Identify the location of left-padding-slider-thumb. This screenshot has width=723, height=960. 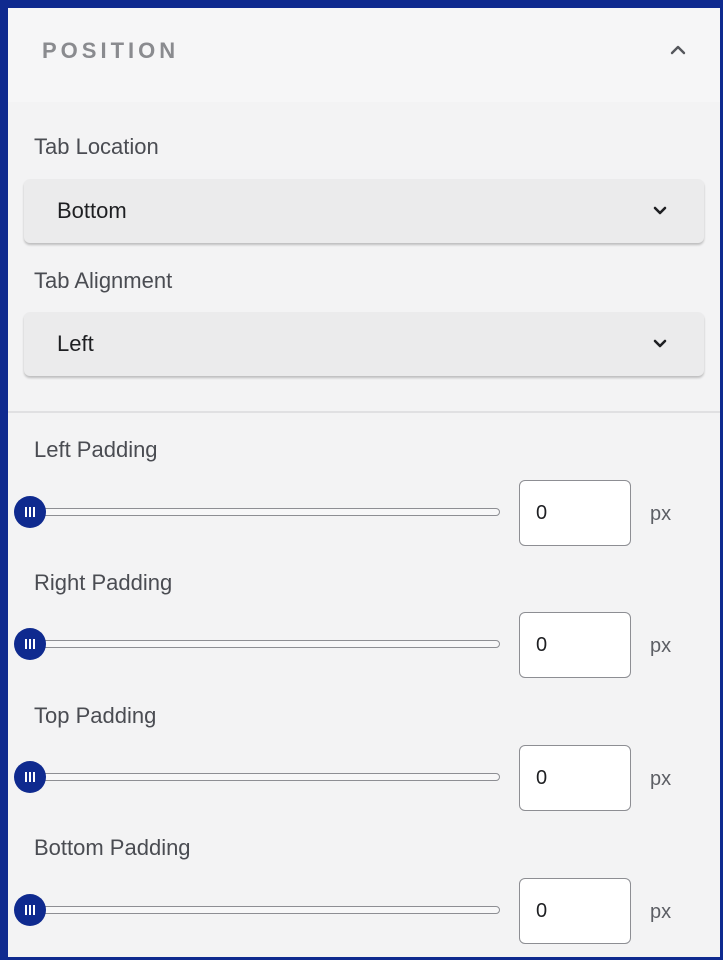
(30, 512).